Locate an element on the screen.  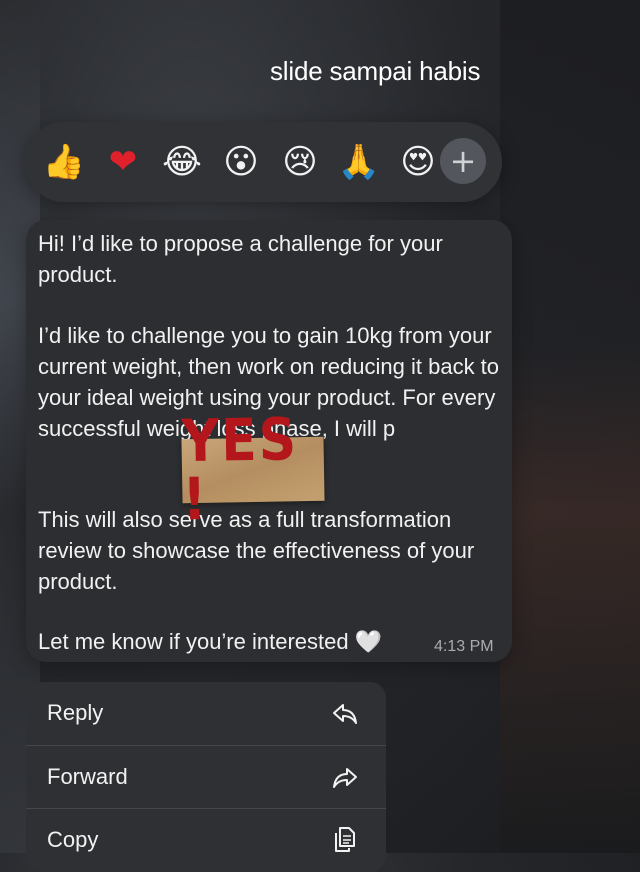
white-heart-icon: 🤍 is located at coordinates (368, 642).